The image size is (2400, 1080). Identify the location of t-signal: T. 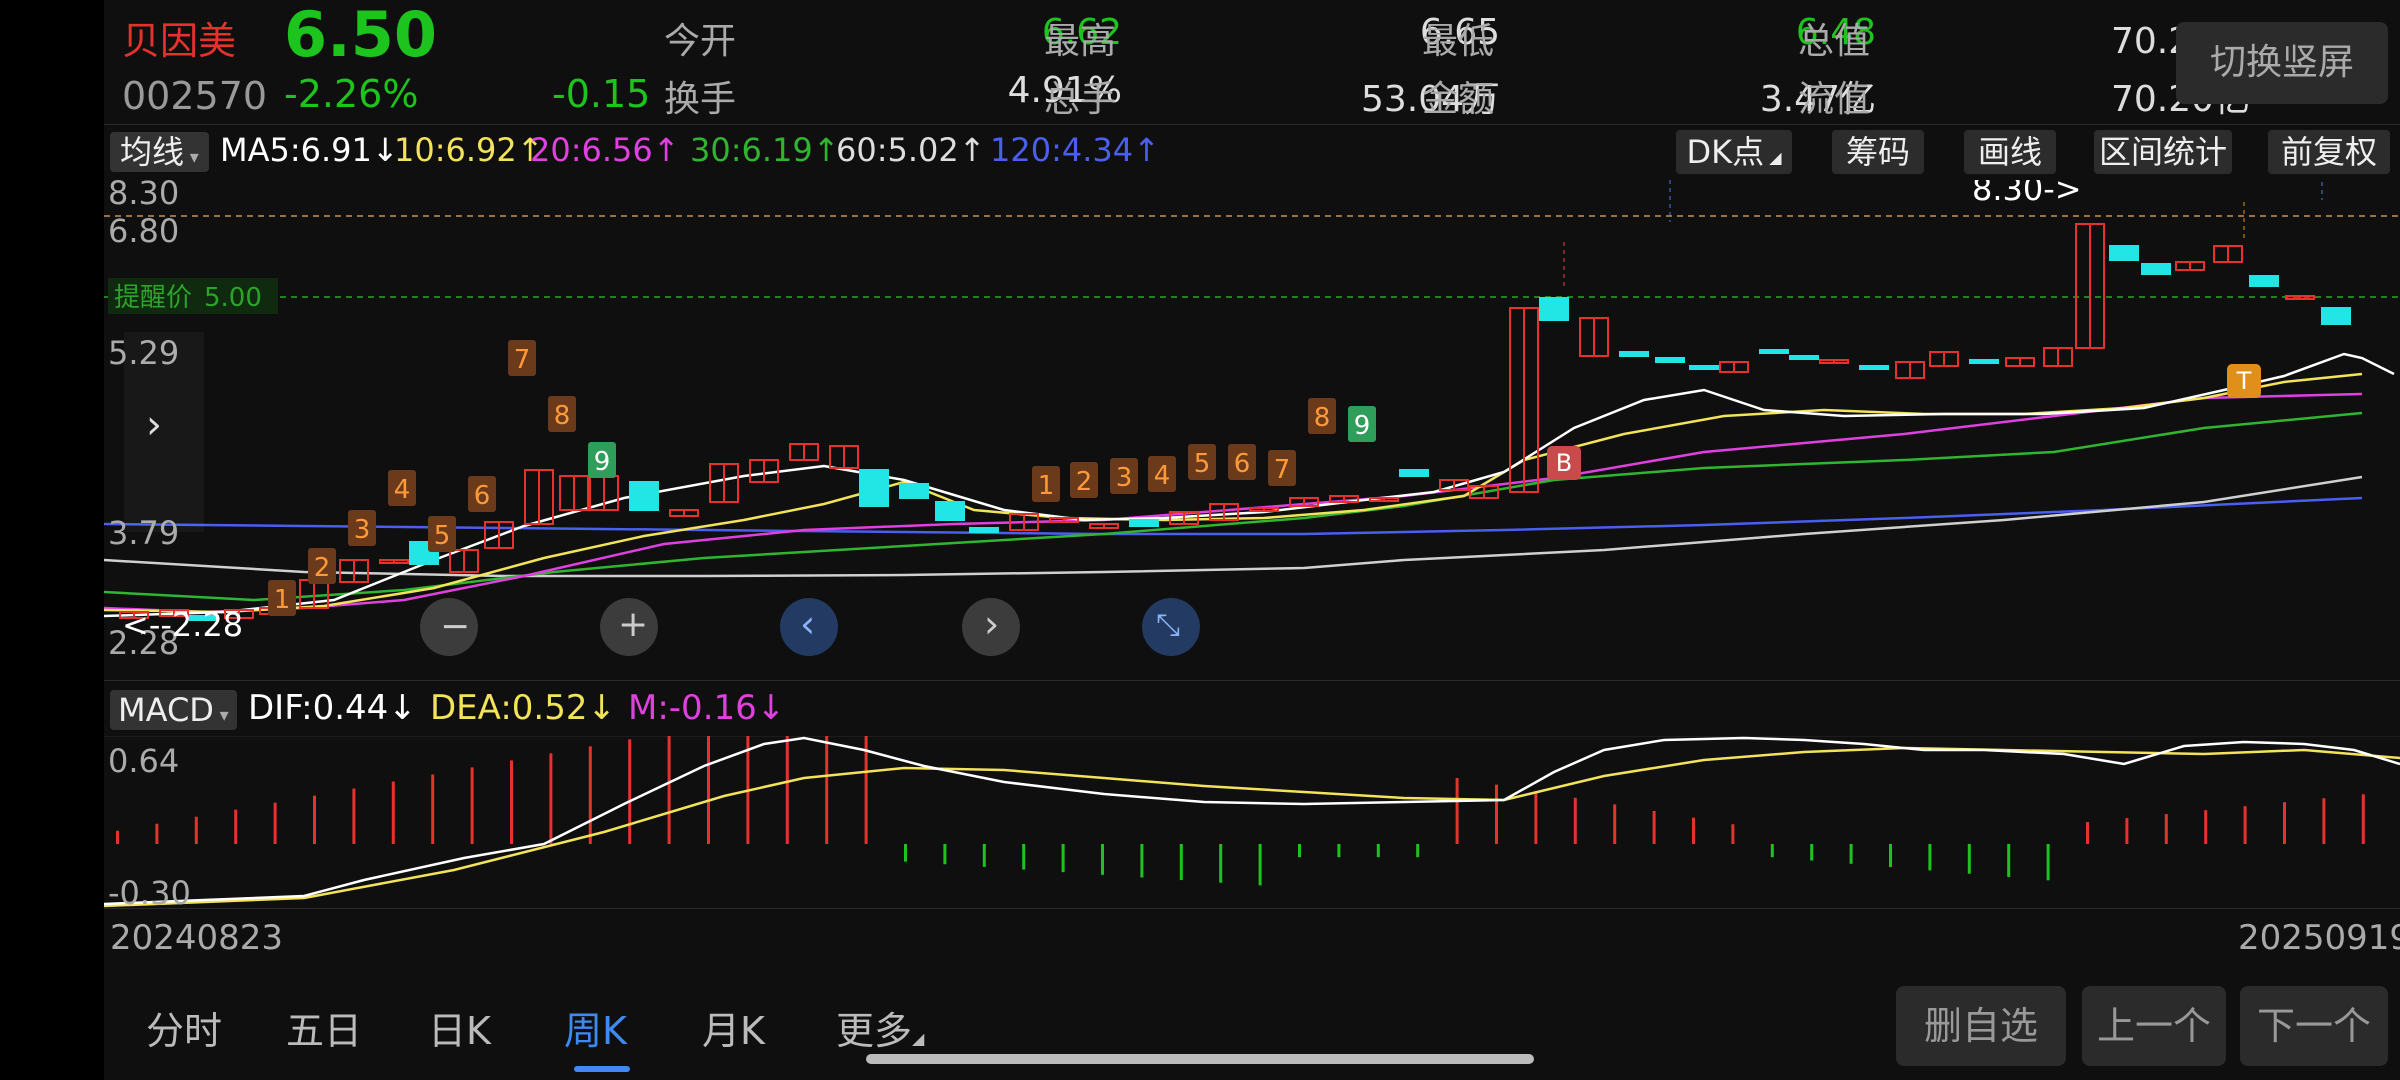
(2244, 381).